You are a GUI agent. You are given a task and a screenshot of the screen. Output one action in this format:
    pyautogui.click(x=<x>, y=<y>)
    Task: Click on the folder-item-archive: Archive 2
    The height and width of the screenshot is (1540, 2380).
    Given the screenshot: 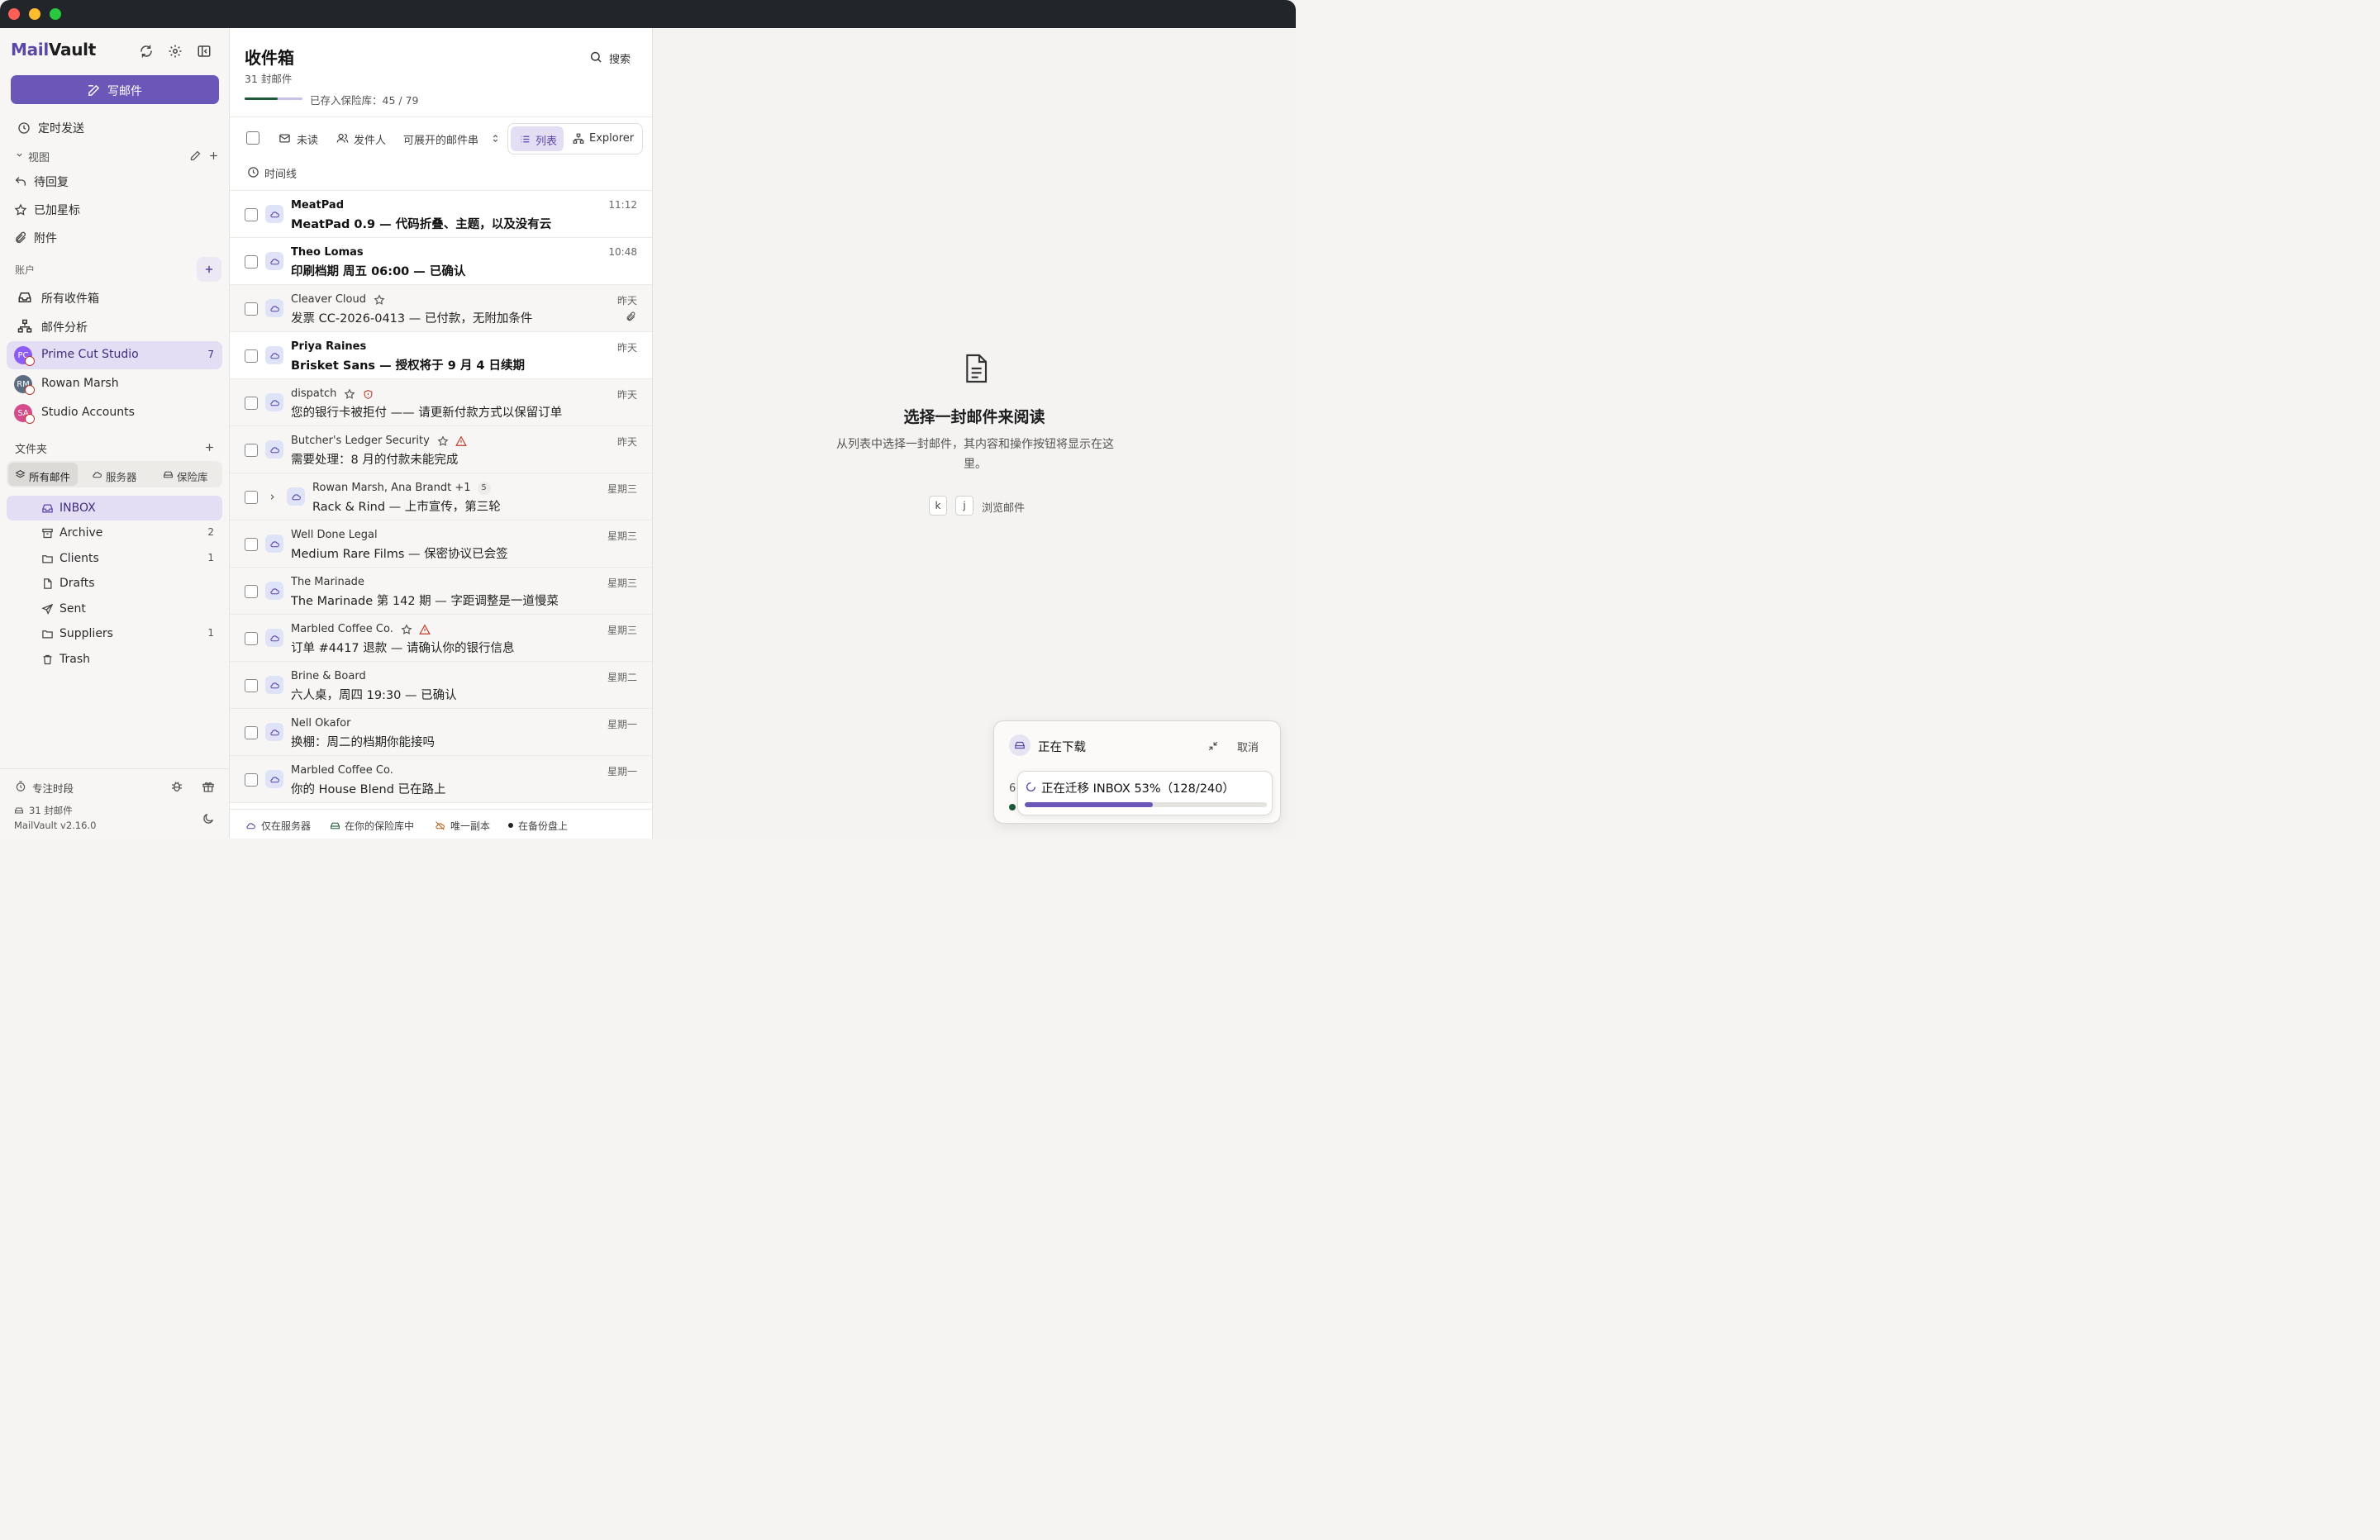 What is the action you would take?
    pyautogui.click(x=114, y=532)
    